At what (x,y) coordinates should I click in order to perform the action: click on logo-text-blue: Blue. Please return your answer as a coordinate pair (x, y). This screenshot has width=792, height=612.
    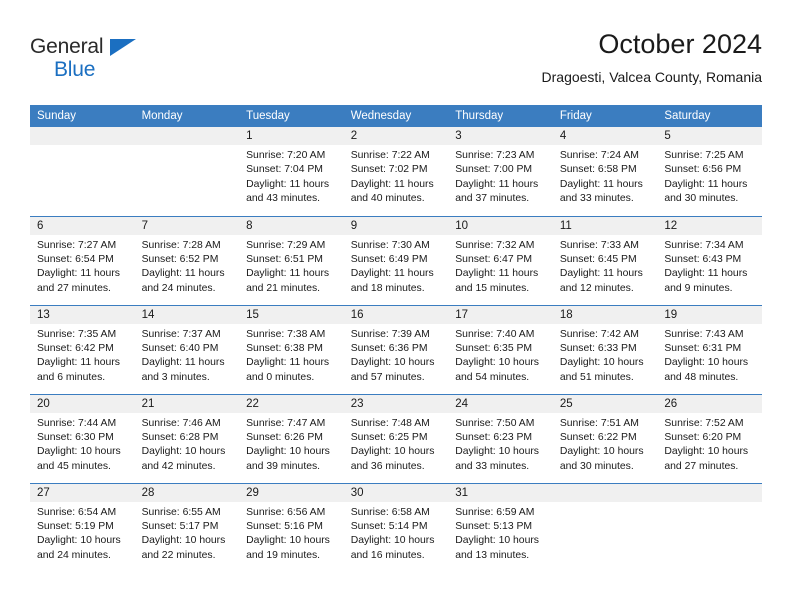
    Looking at the image, I should click on (75, 69).